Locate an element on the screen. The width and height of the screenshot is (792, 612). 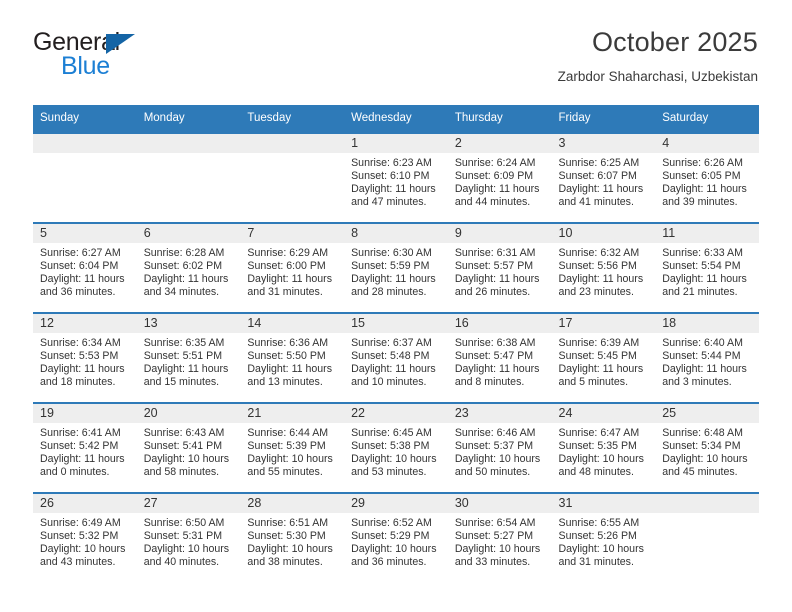
sunset-text: Sunset: 5:27 PM is located at coordinates (494, 535).